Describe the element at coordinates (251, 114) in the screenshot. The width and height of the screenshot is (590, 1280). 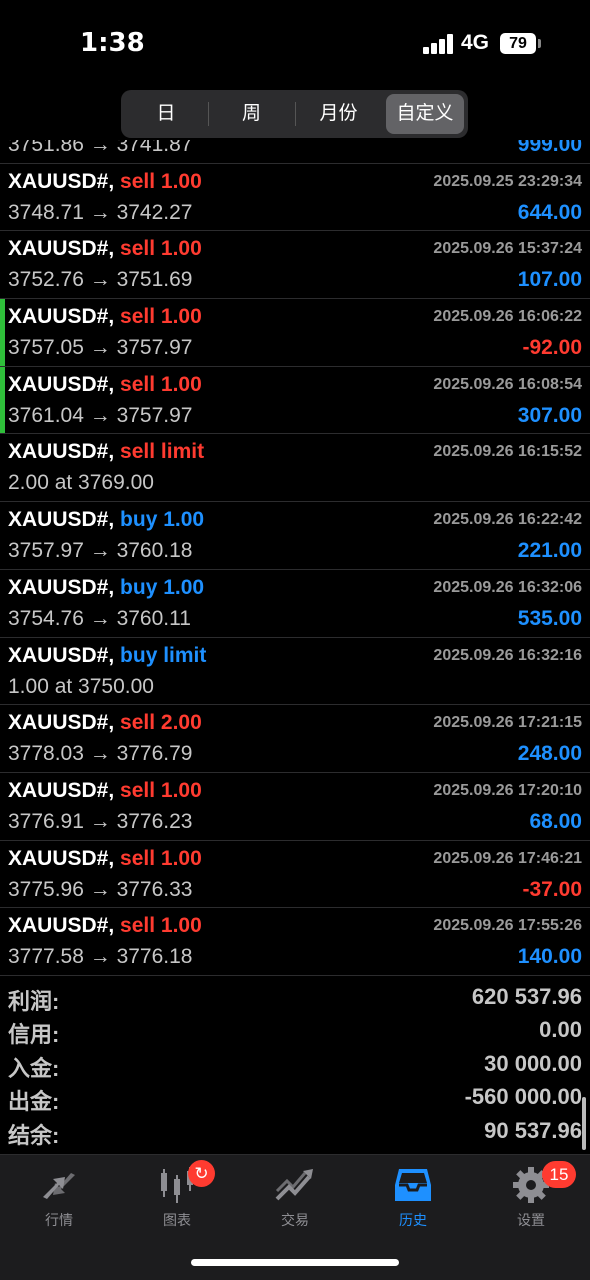
I see `segment-week: 周` at that location.